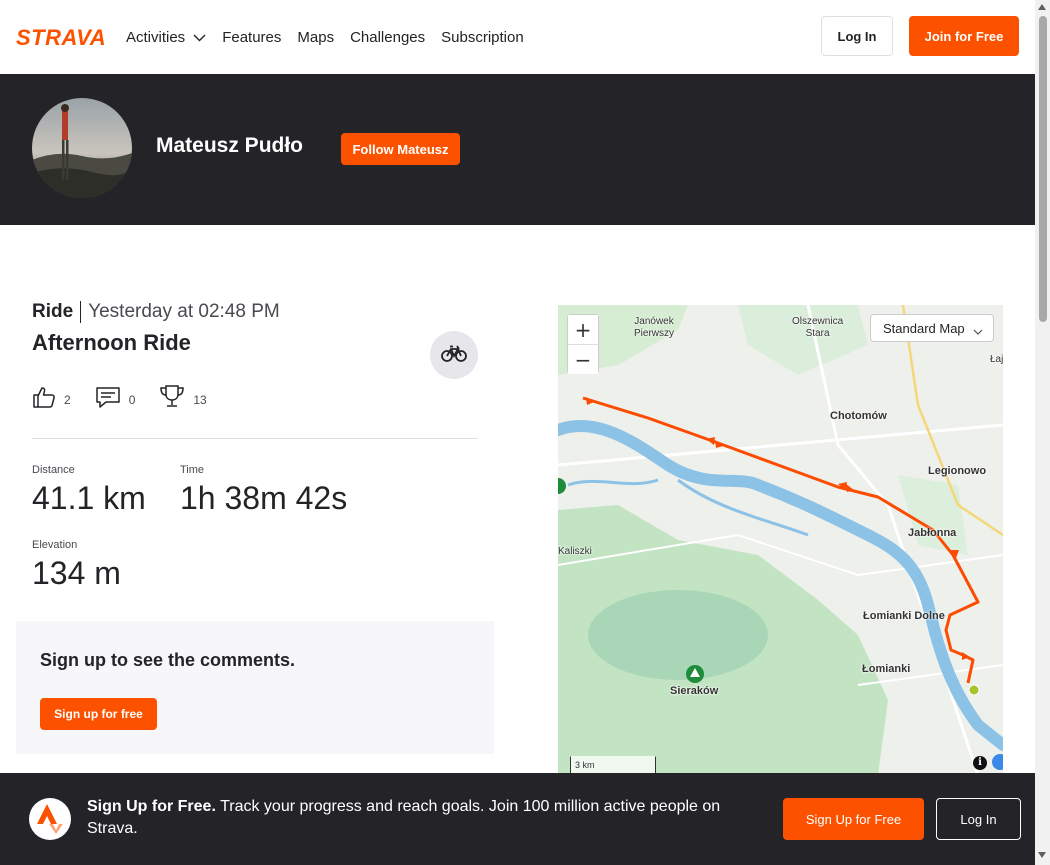 The height and width of the screenshot is (865, 1050). What do you see at coordinates (1043, 169) in the screenshot?
I see `scroll-thumb` at bounding box center [1043, 169].